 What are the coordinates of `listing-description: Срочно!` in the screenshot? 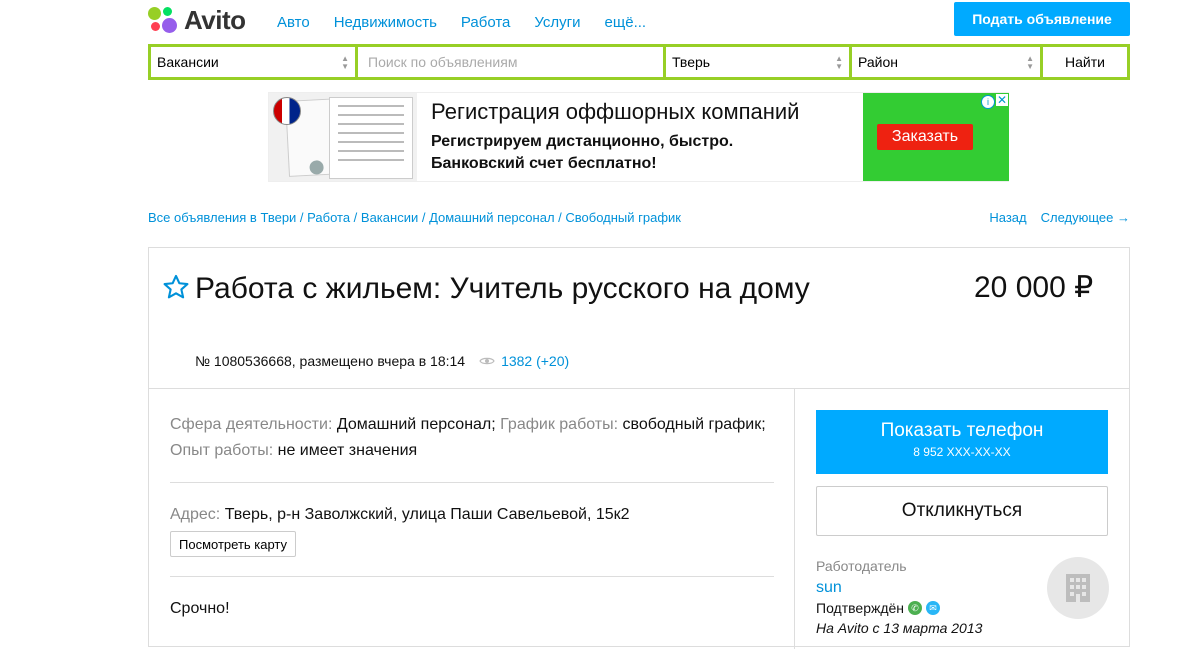 It's located at (200, 608).